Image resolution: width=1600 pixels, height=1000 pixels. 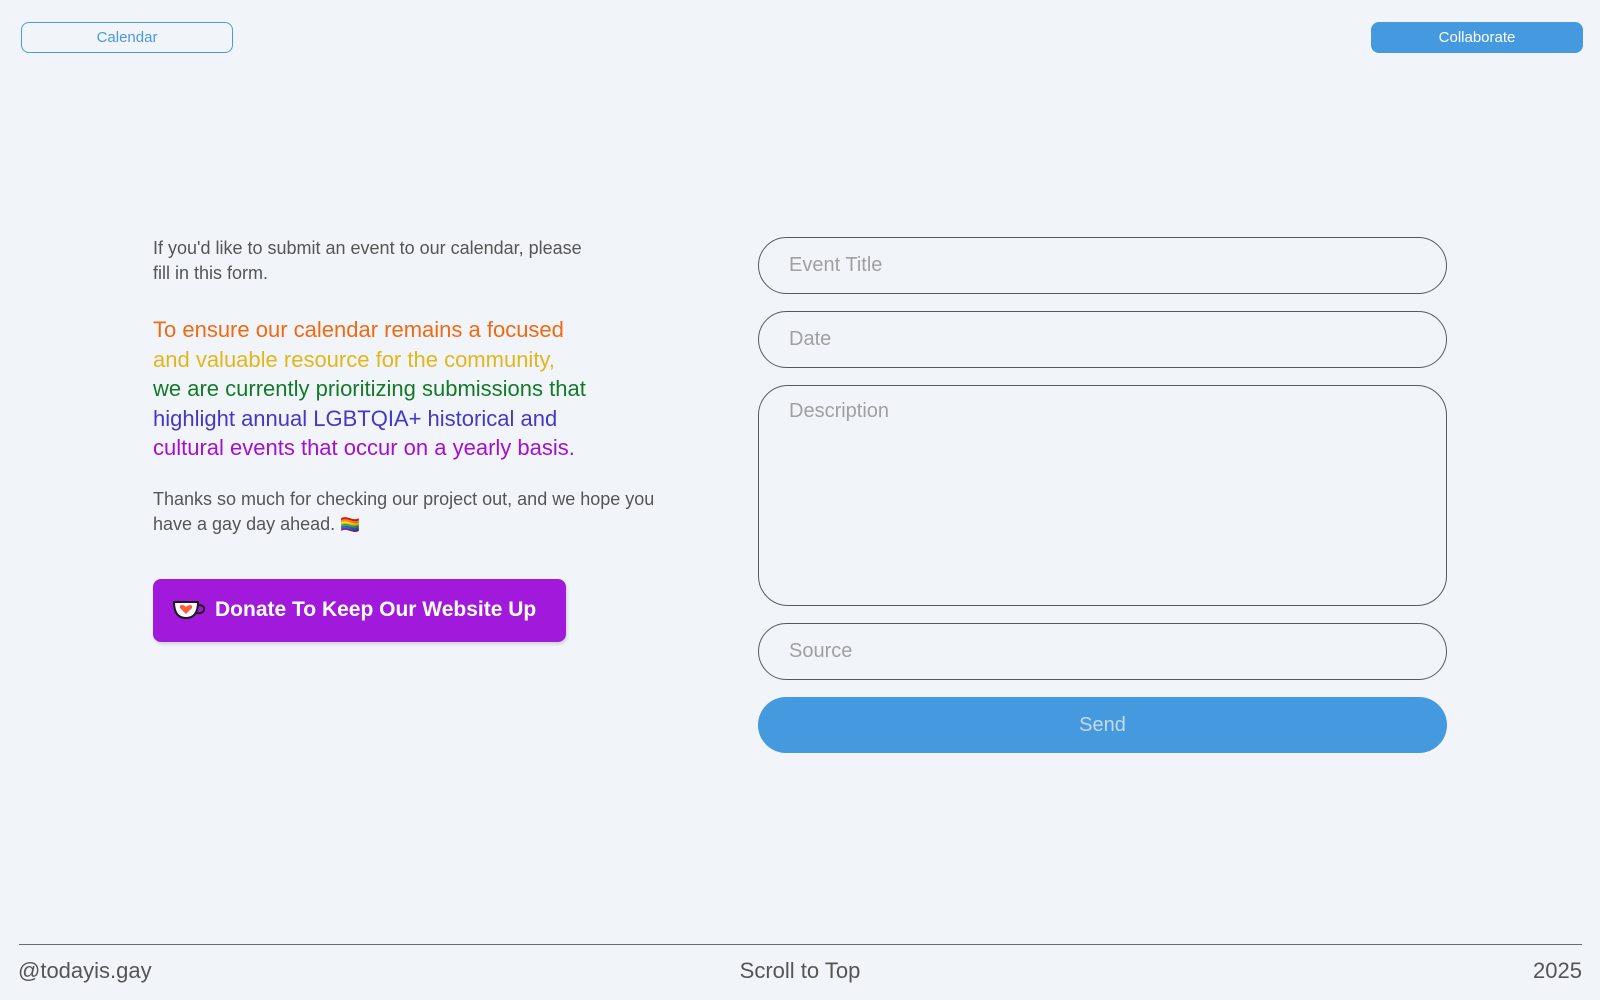 I want to click on footer-year: 2025, so click(x=1557, y=970).